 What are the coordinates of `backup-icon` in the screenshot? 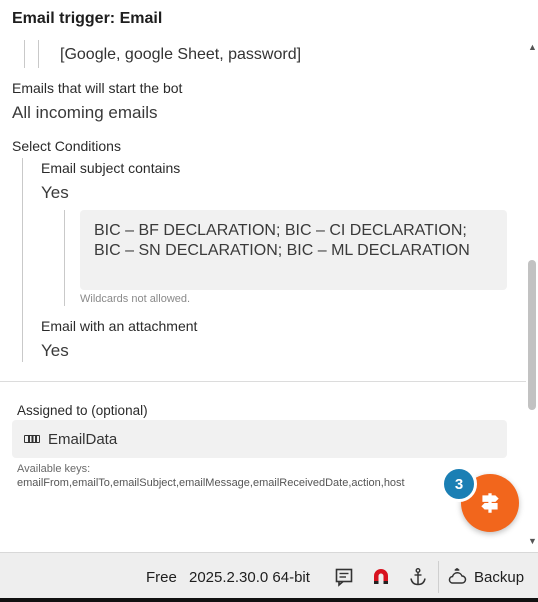 It's located at (457, 577).